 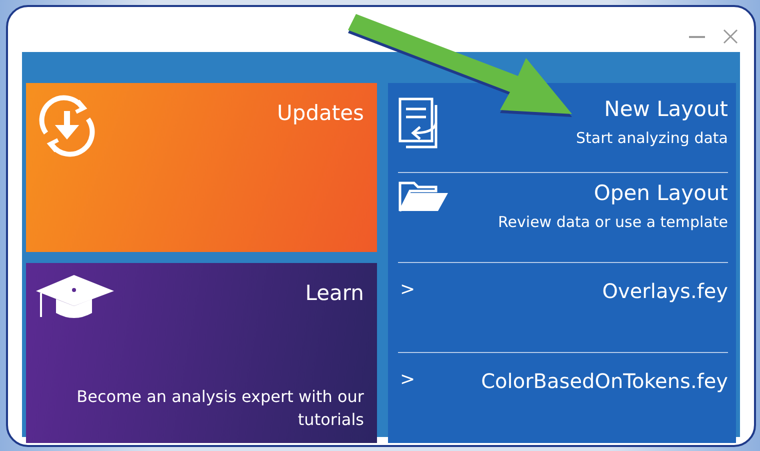 I want to click on recent-file-link: Overlays.fey, so click(x=665, y=291).